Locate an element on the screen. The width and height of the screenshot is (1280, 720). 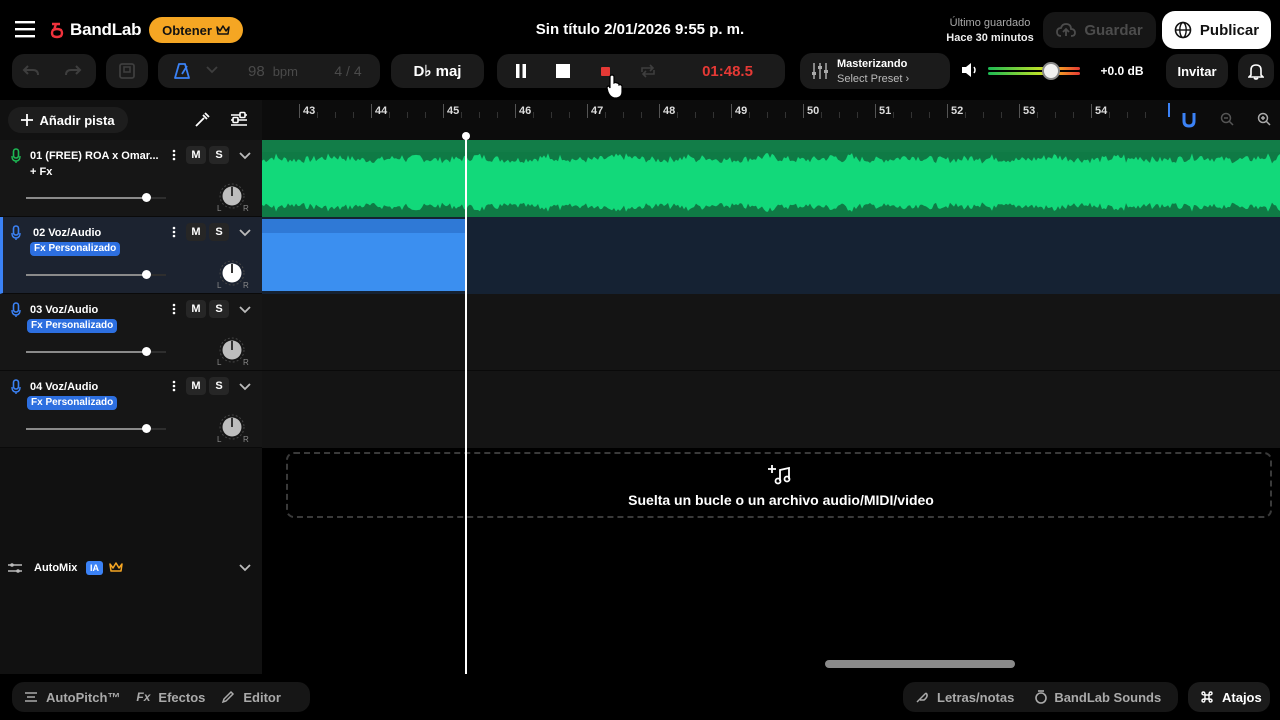
effects-button: Fx Efectos is located at coordinates (170, 697).